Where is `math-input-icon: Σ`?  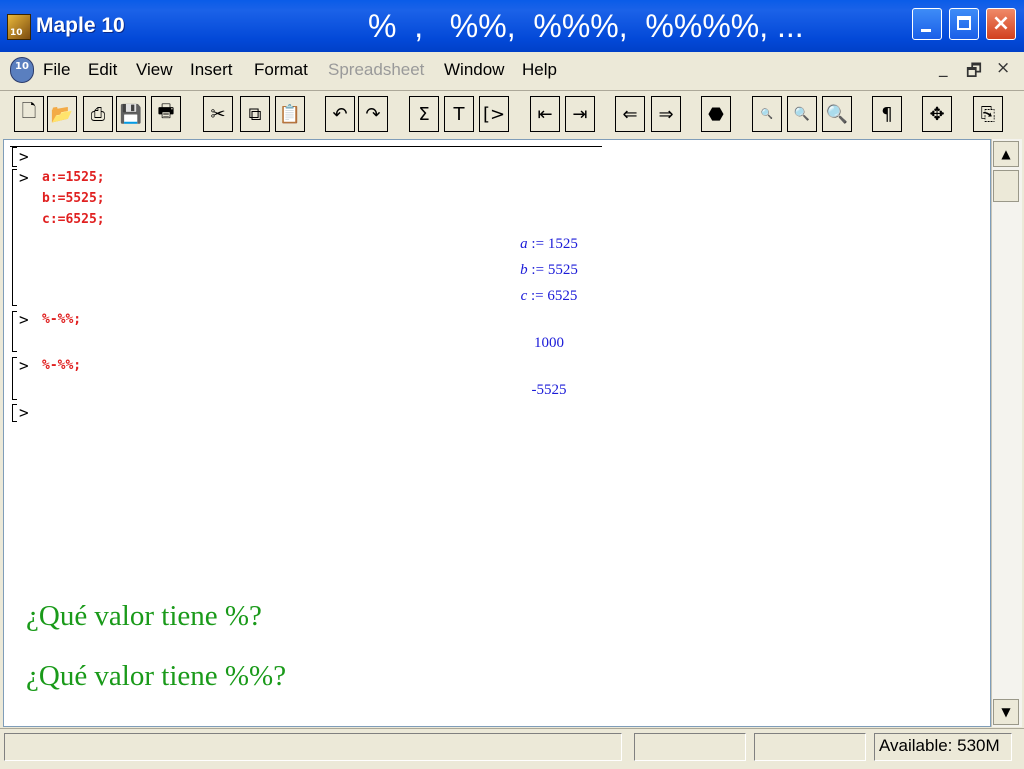
math-input-icon: Σ is located at coordinates (424, 114).